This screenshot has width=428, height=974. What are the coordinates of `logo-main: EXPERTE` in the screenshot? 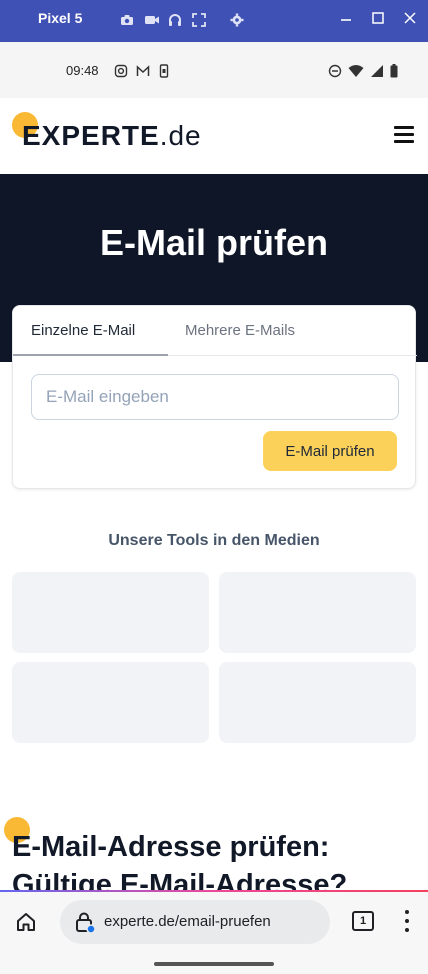 It's located at (91, 135).